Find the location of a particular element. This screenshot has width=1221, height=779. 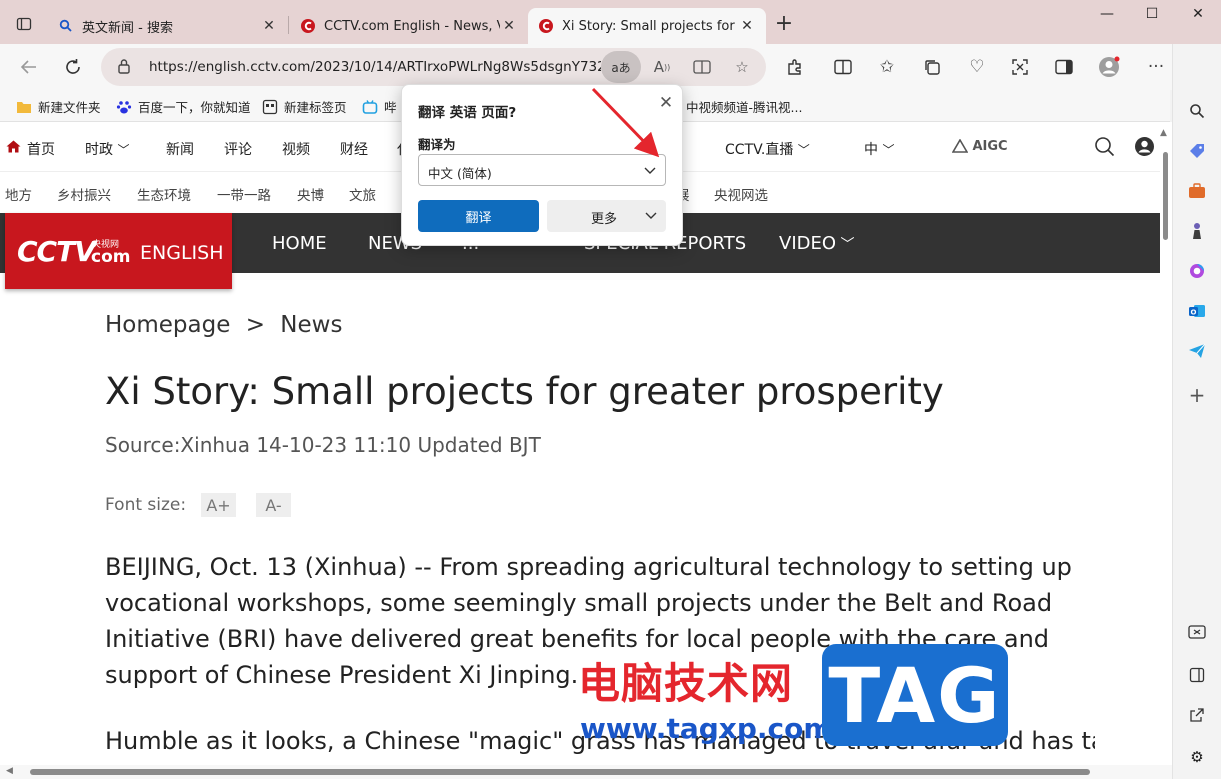

tools-briefcase-icon is located at coordinates (1197, 191).